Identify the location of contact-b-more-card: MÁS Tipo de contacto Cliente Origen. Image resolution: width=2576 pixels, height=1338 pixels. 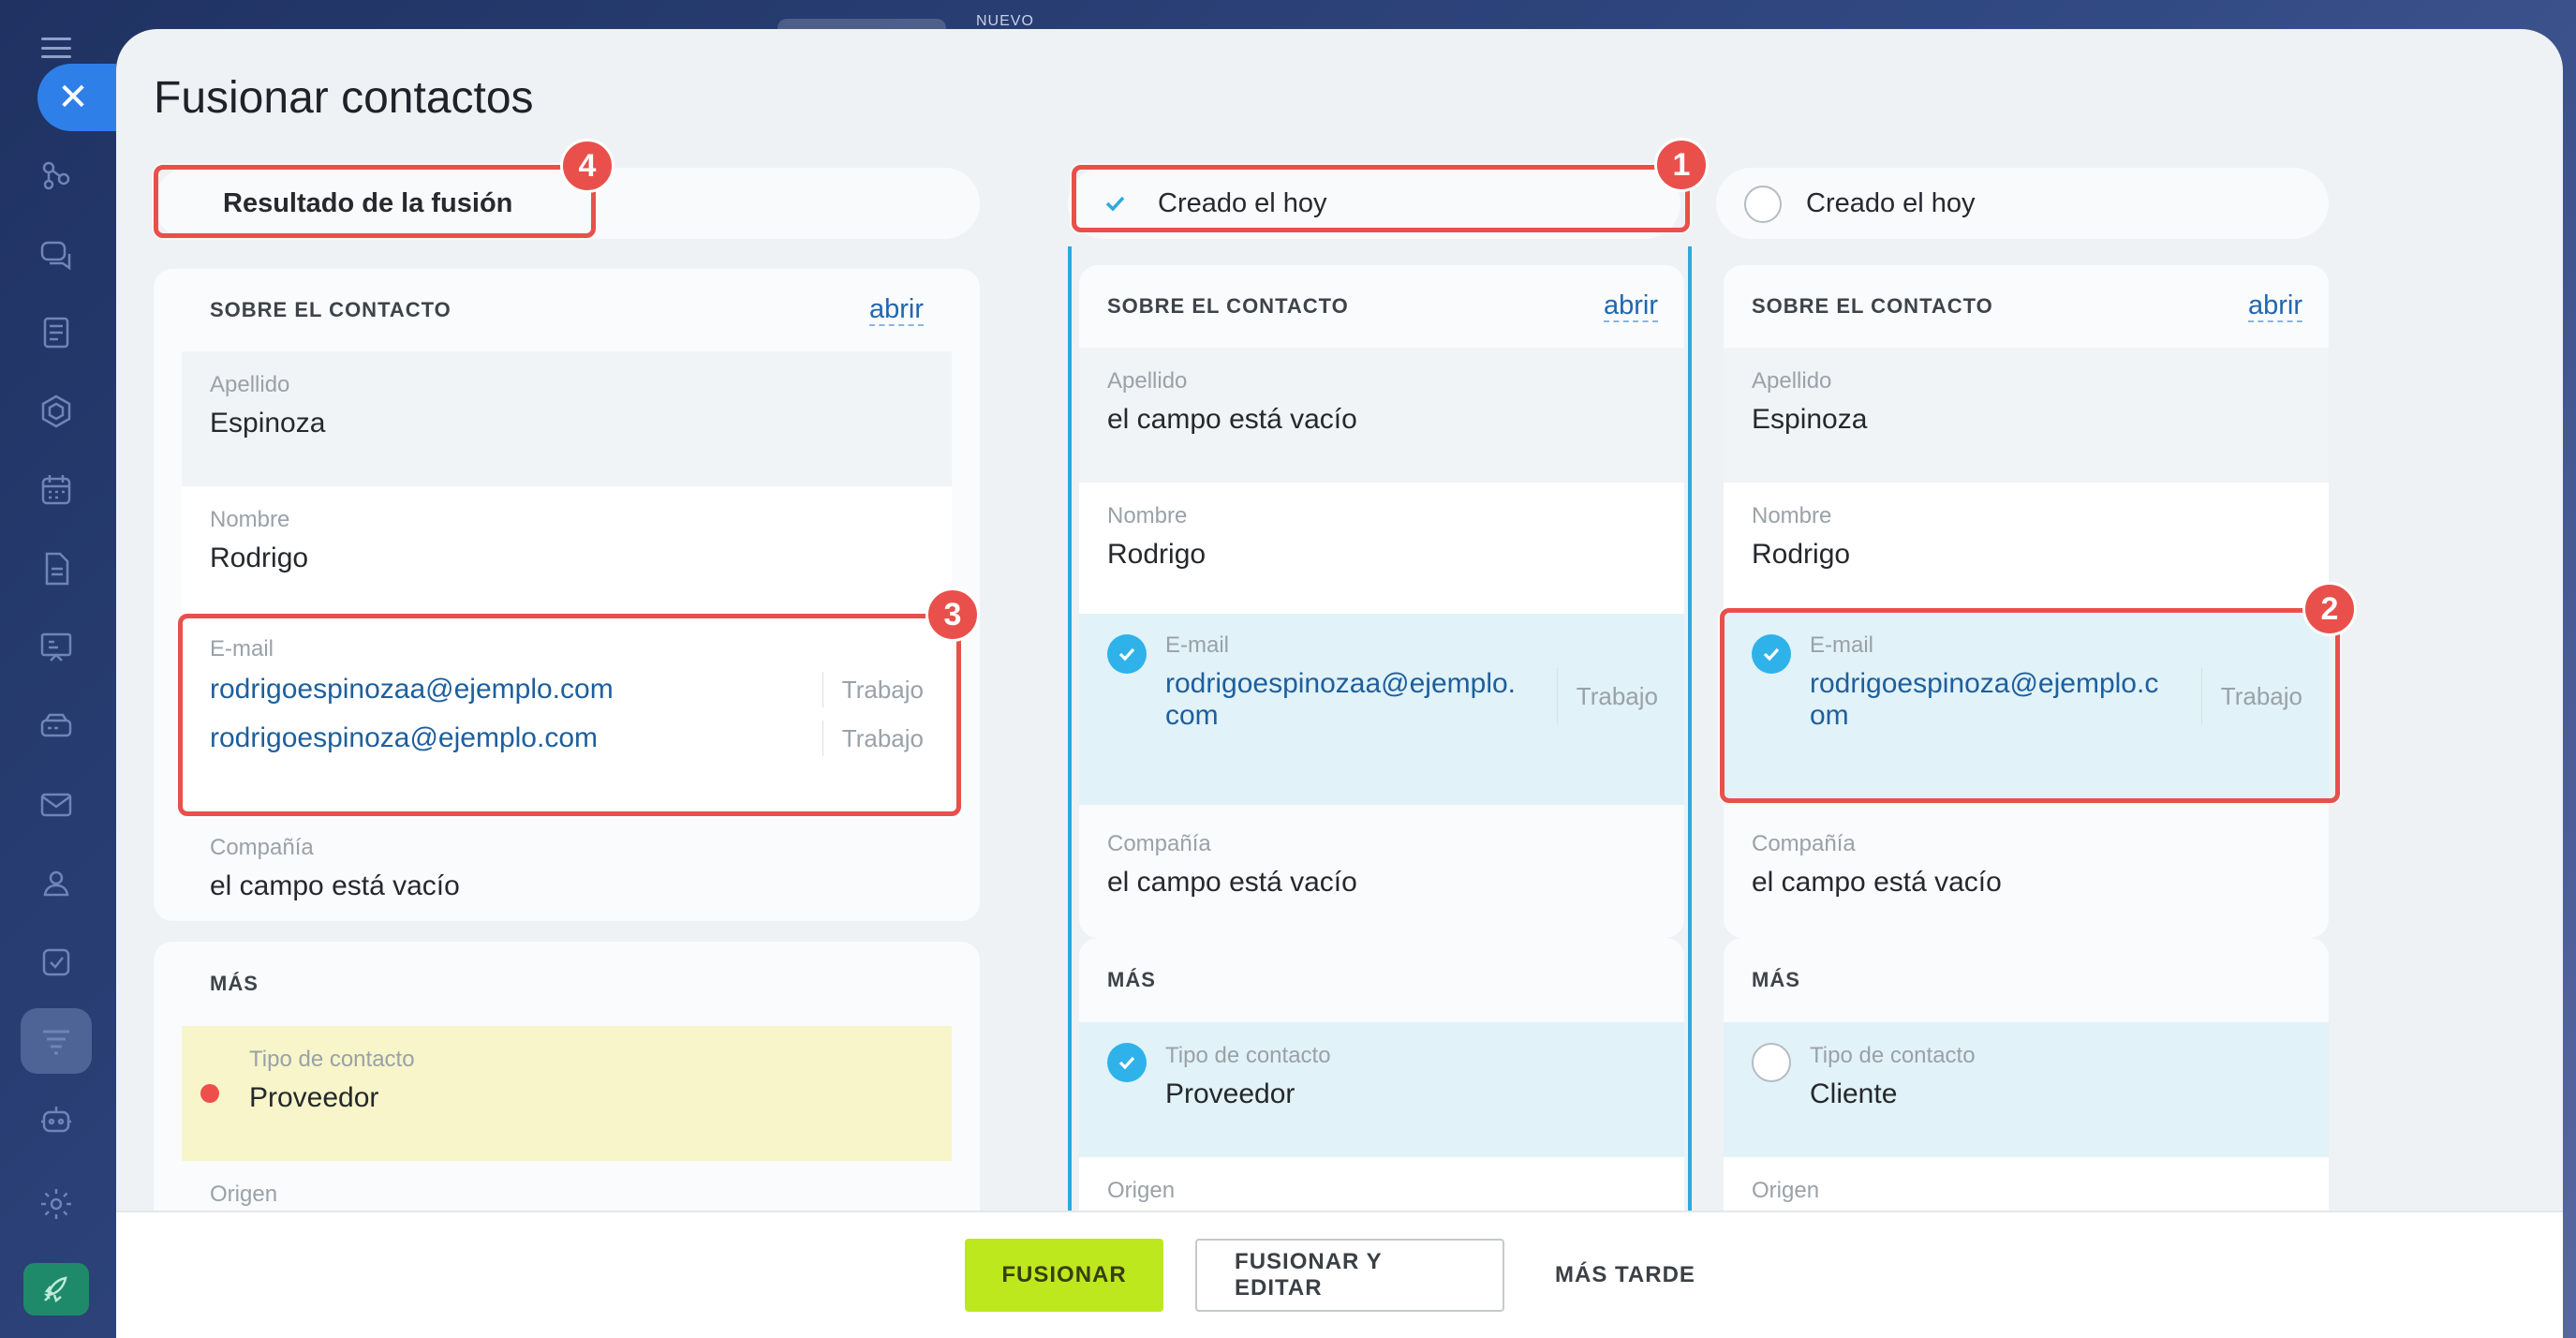
(2026, 1088).